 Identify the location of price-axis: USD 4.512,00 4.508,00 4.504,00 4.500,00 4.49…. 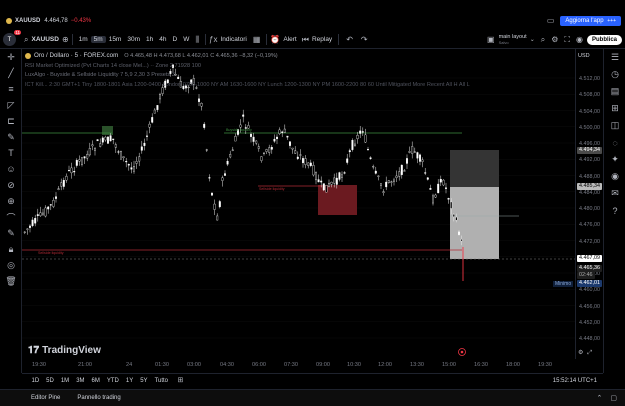
(589, 204).